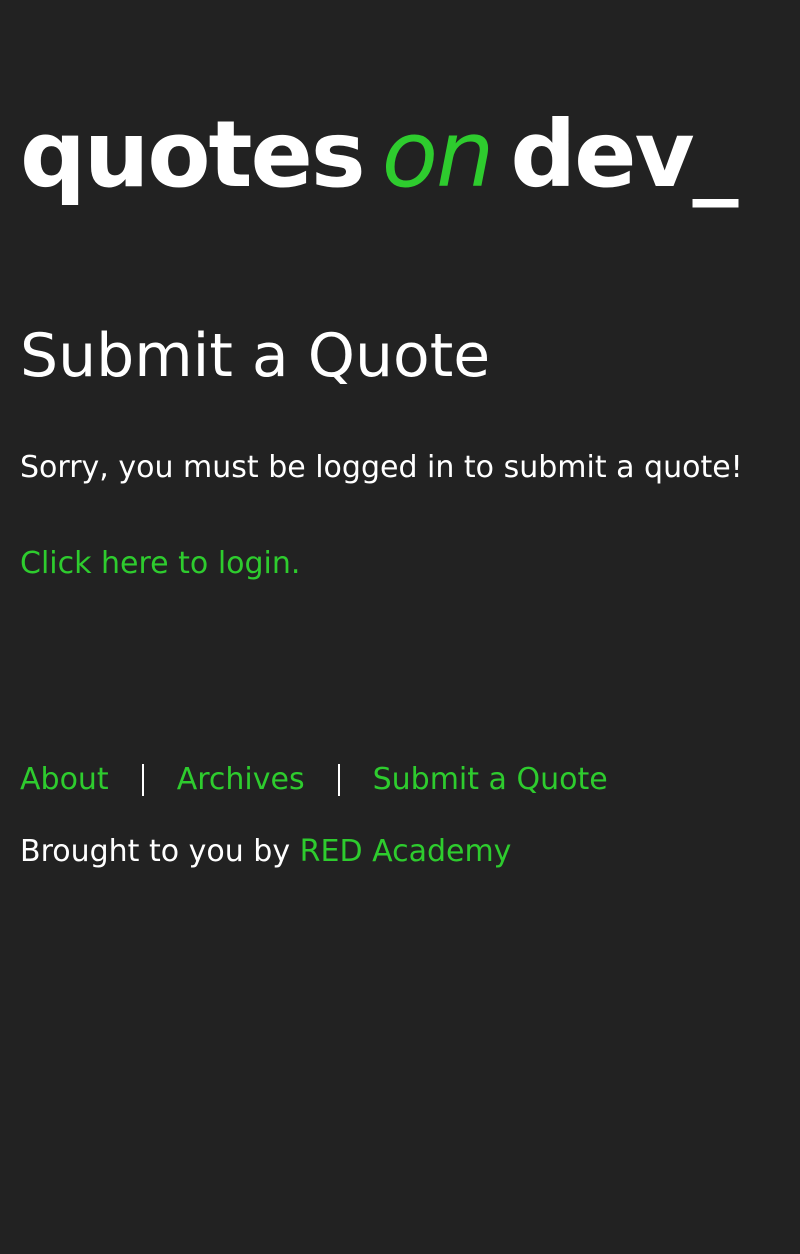  I want to click on logo-word-dev: dev_, so click(624, 154).